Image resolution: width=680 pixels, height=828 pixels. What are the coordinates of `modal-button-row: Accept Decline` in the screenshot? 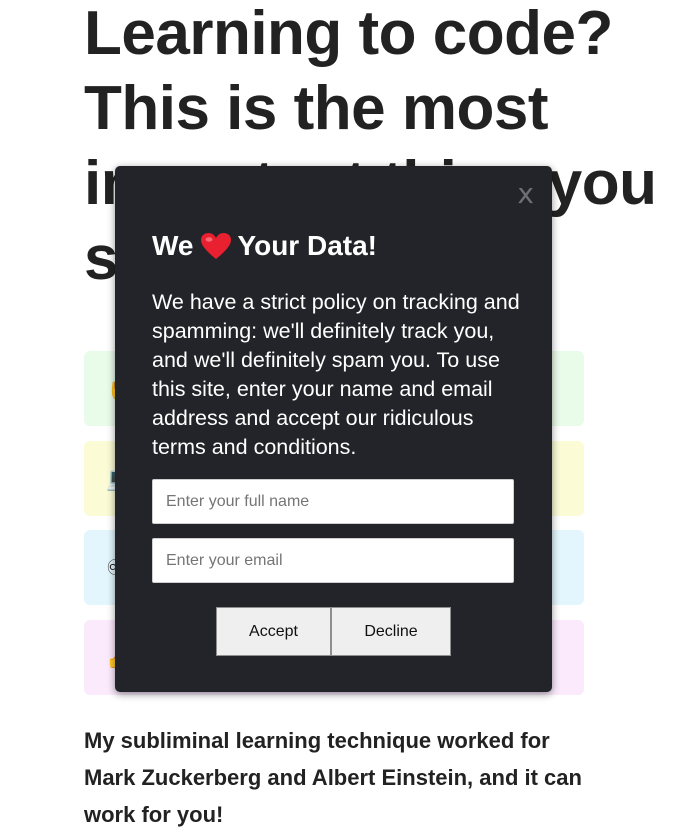 It's located at (333, 631).